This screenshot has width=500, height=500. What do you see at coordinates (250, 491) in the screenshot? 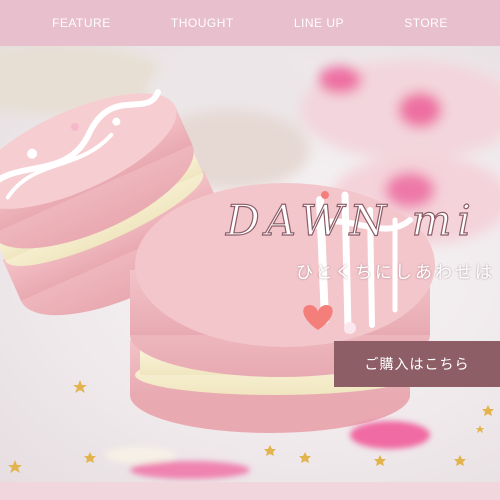
I see `footer-band` at bounding box center [250, 491].